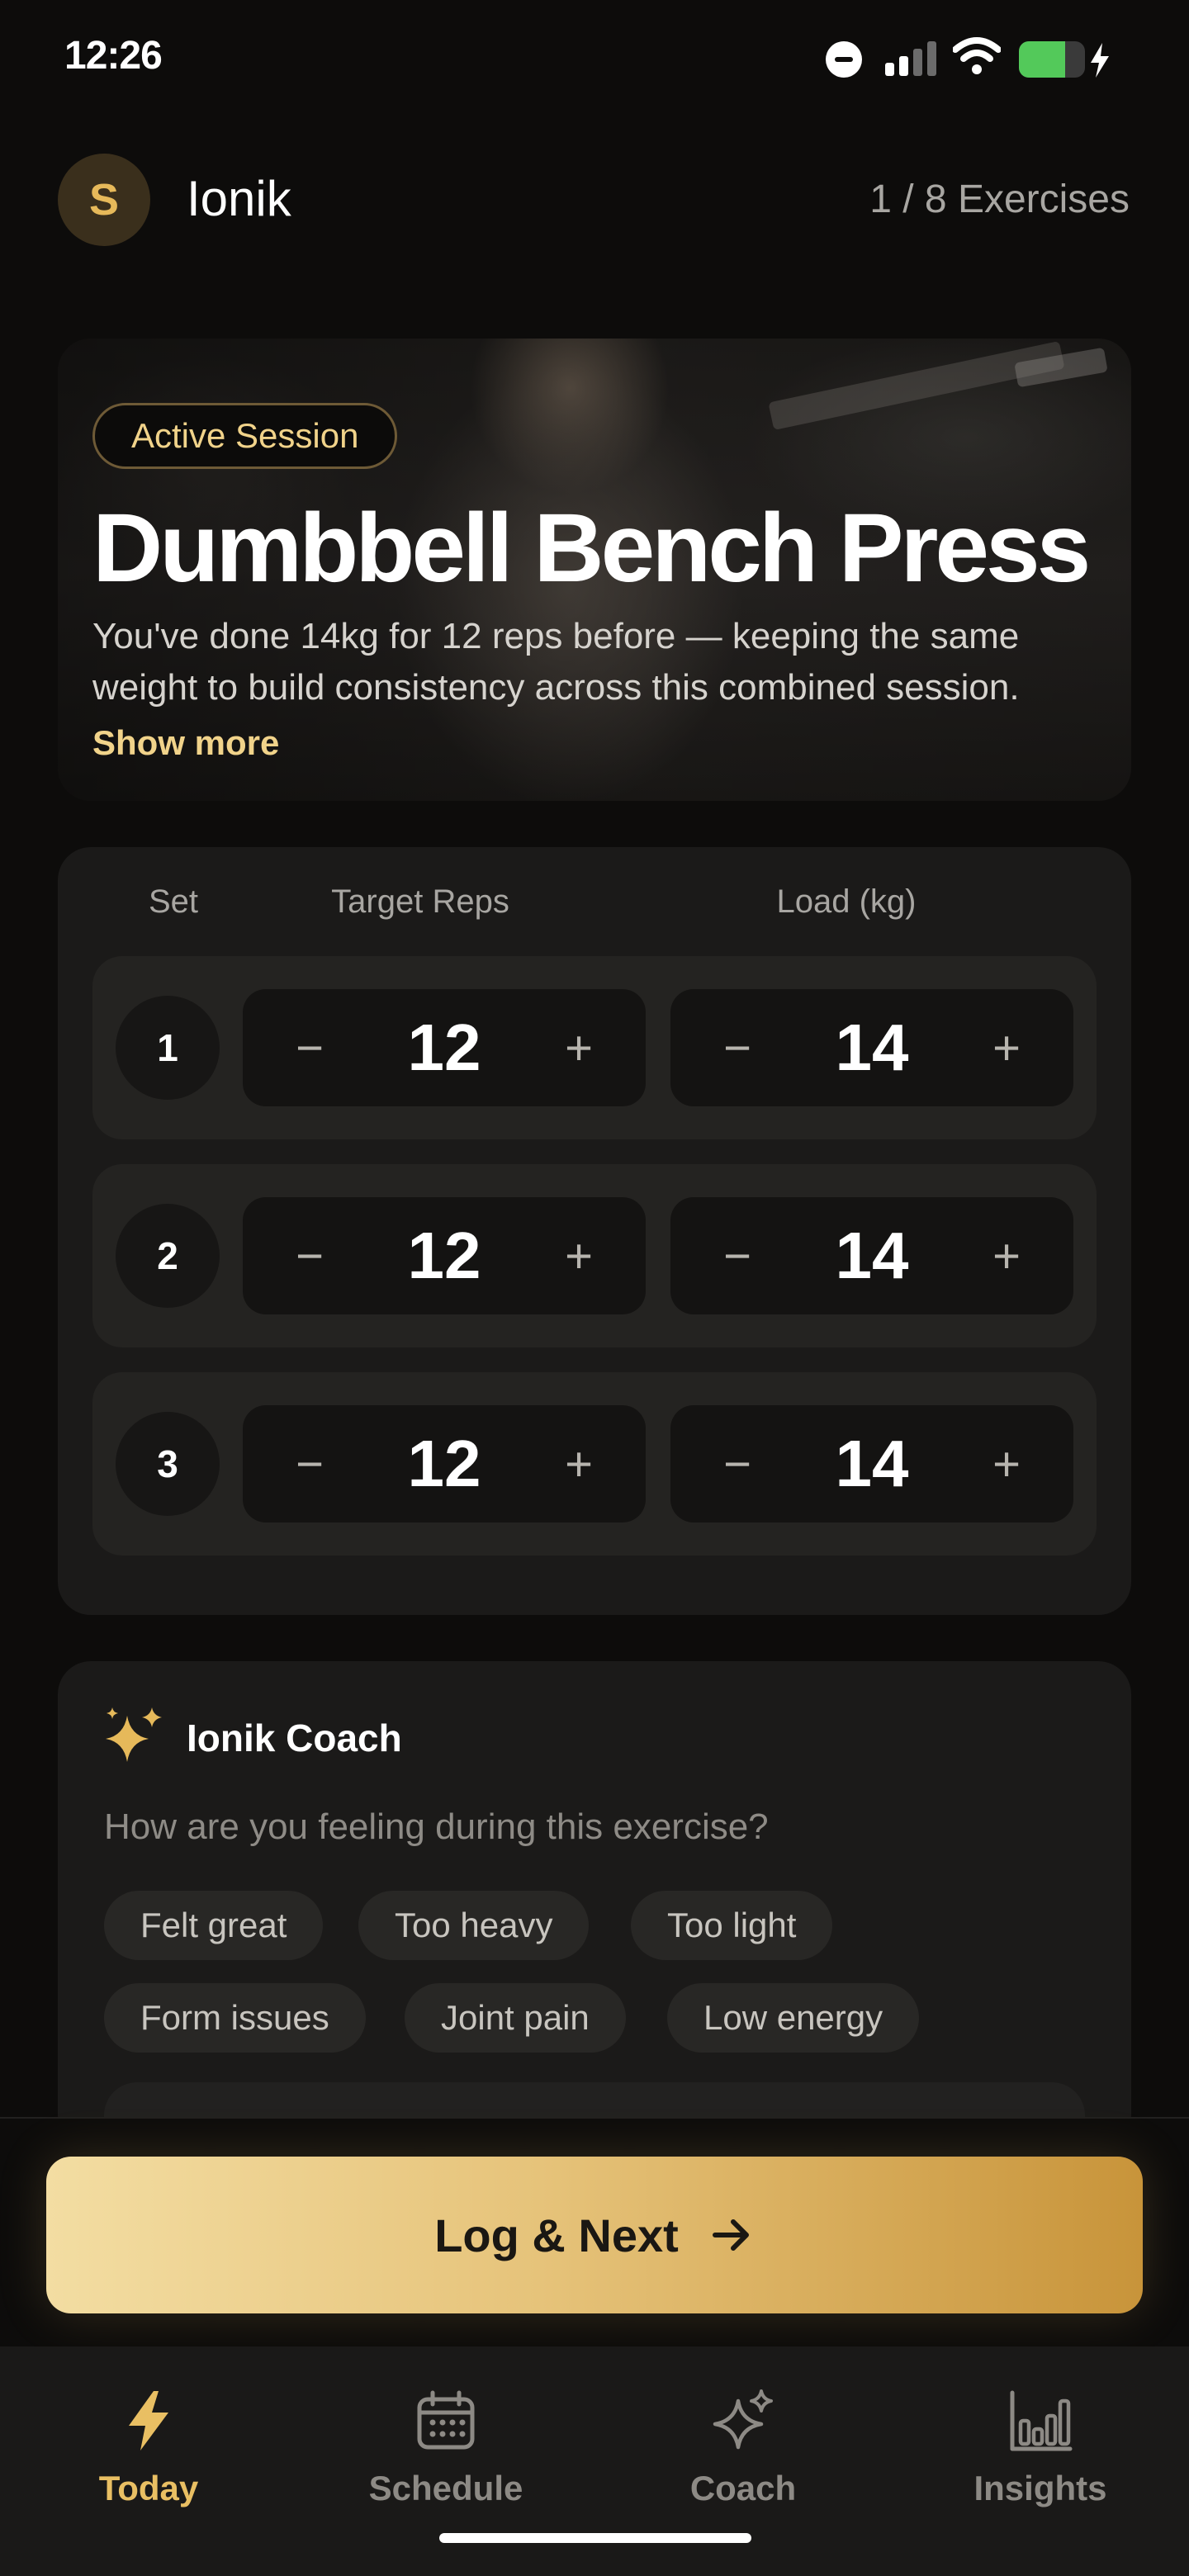  I want to click on set-row: 3 − 12 + − 14 +, so click(594, 1464).